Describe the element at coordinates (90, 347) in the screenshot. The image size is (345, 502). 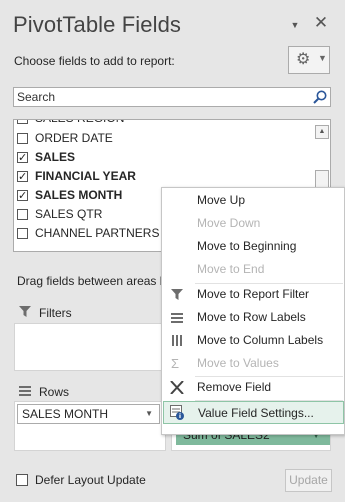
I see `filters-drop-area` at that location.